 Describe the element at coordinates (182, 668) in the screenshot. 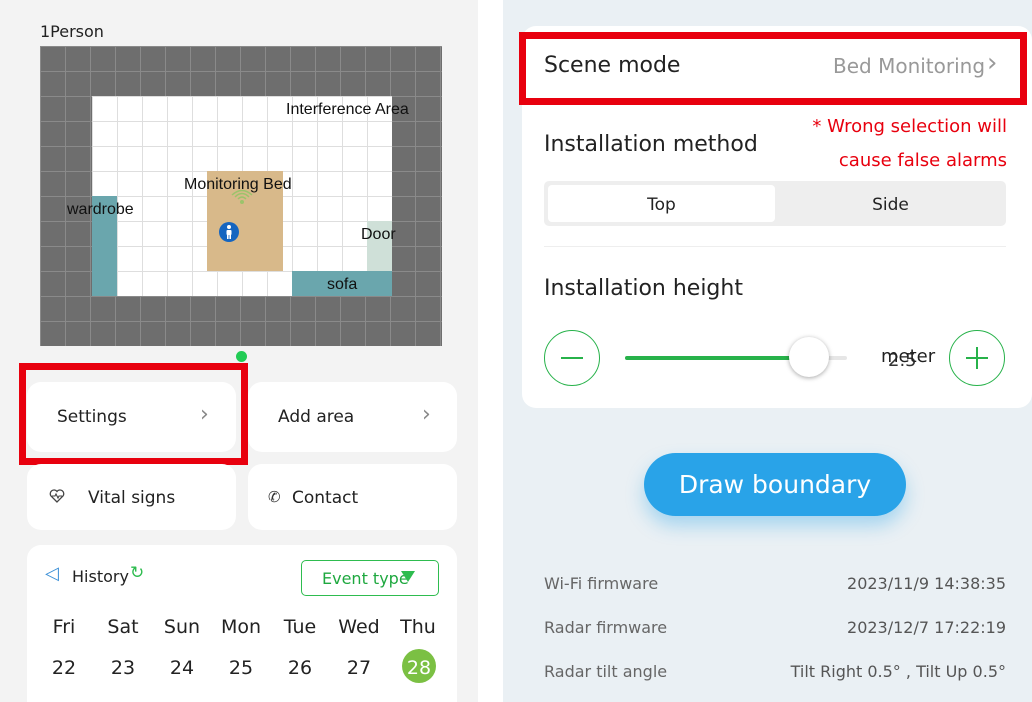

I see `day-date: 24` at that location.